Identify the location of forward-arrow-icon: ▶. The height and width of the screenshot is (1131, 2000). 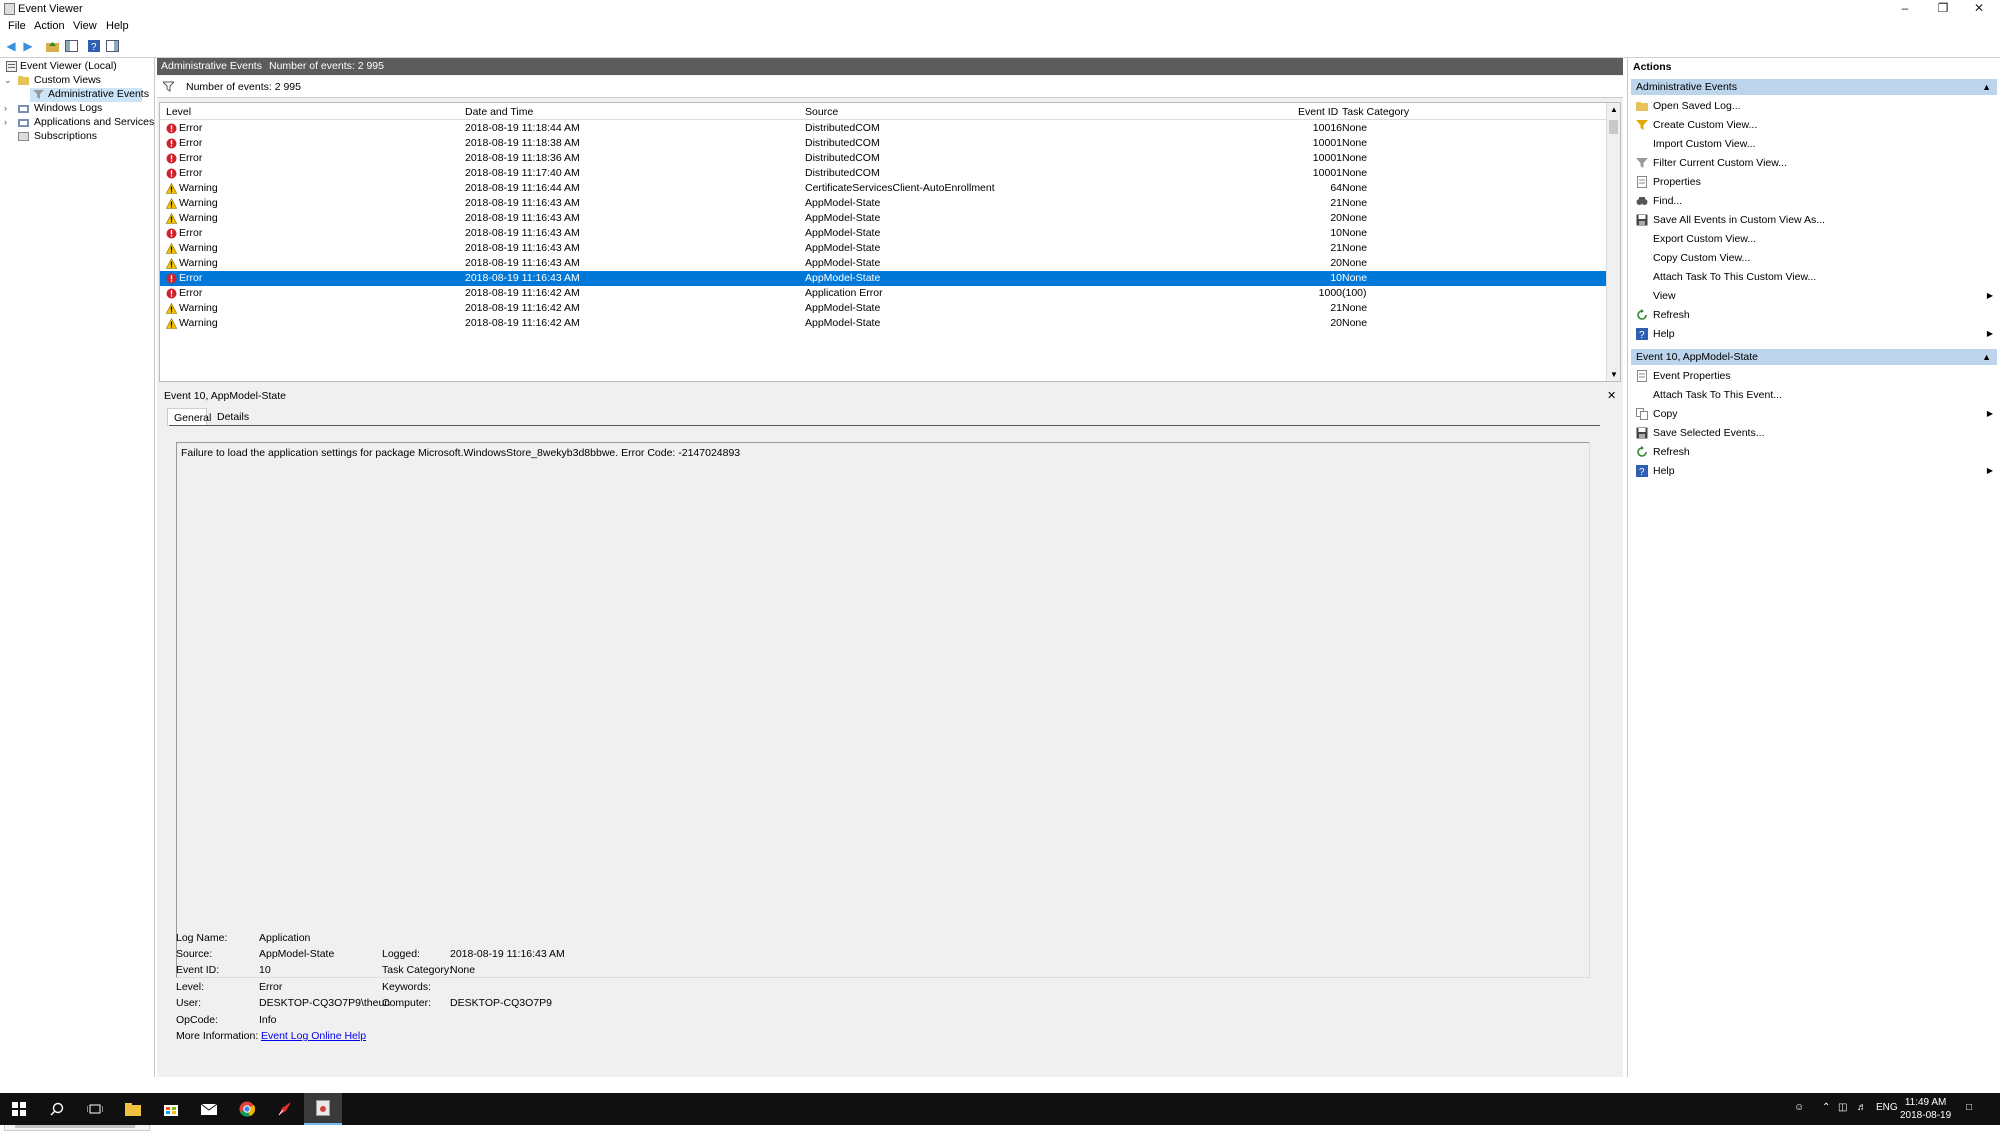
(28, 46).